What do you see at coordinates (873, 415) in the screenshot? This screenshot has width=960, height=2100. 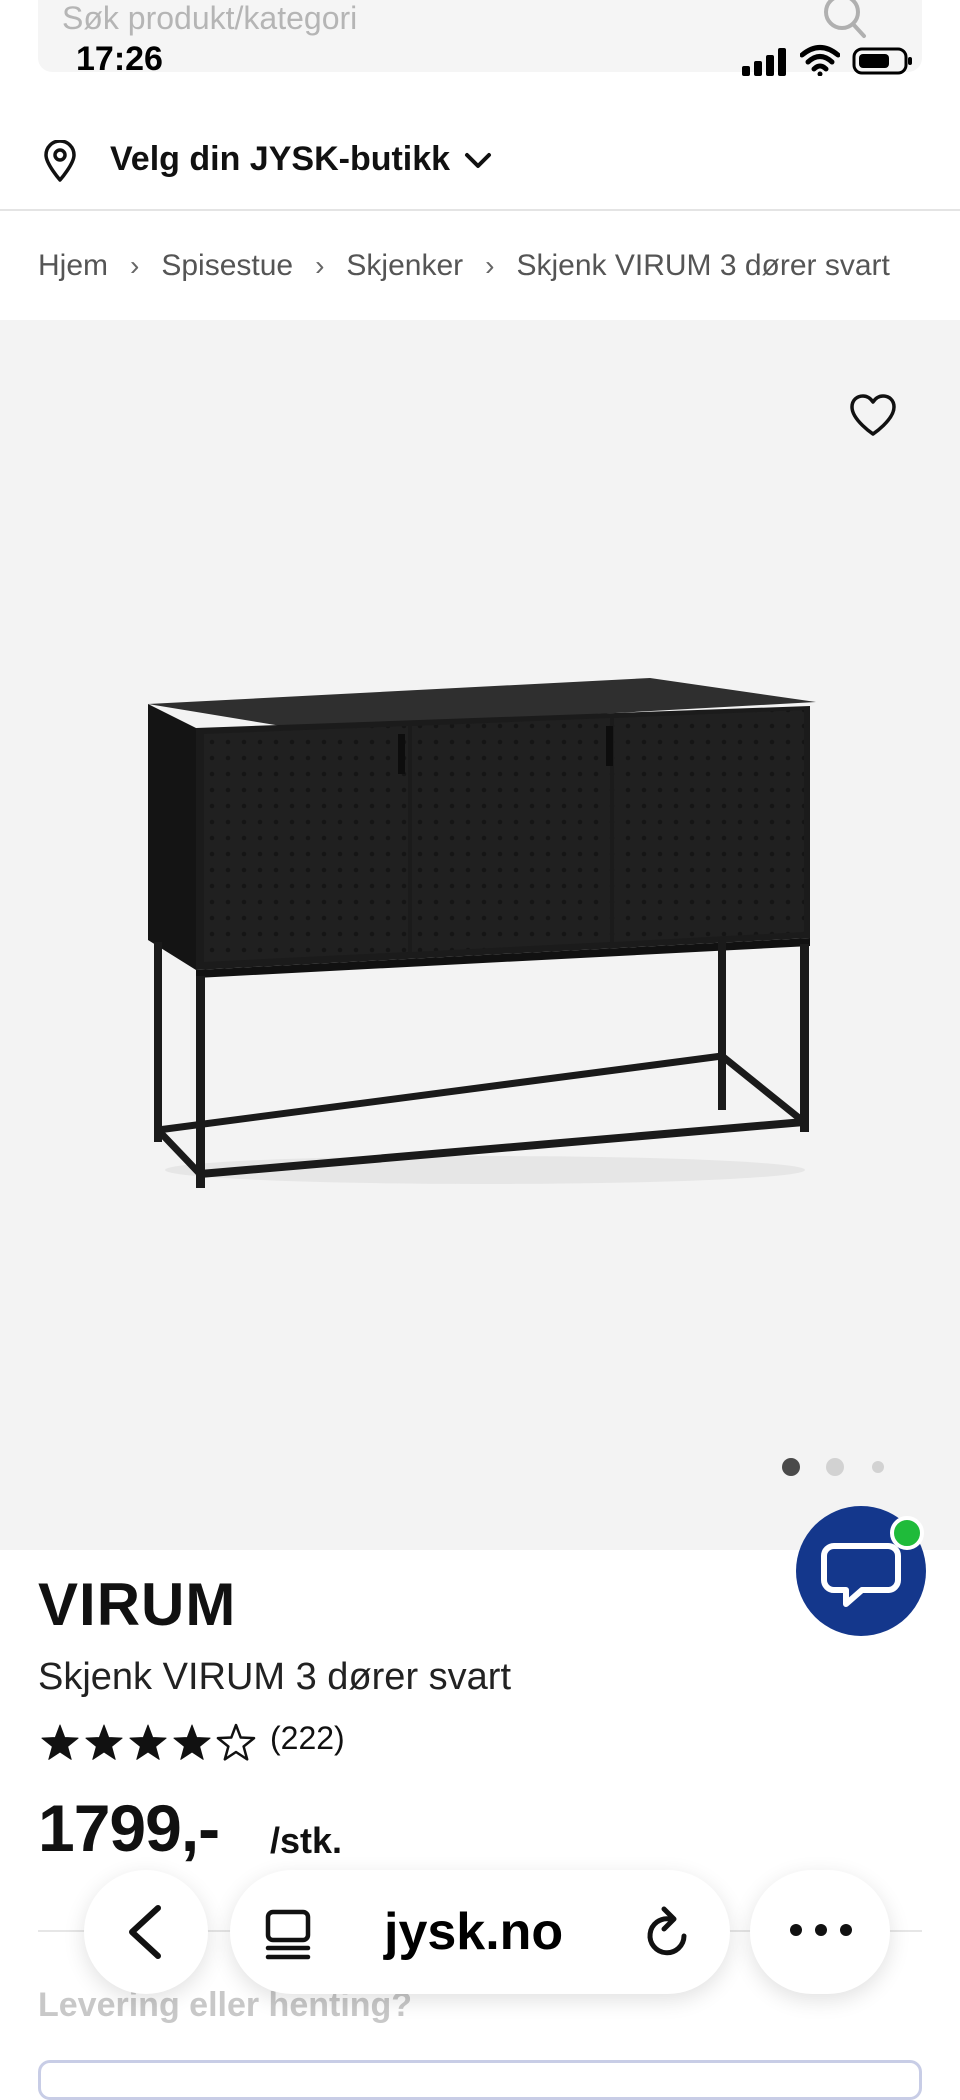 I see `heart-icon` at bounding box center [873, 415].